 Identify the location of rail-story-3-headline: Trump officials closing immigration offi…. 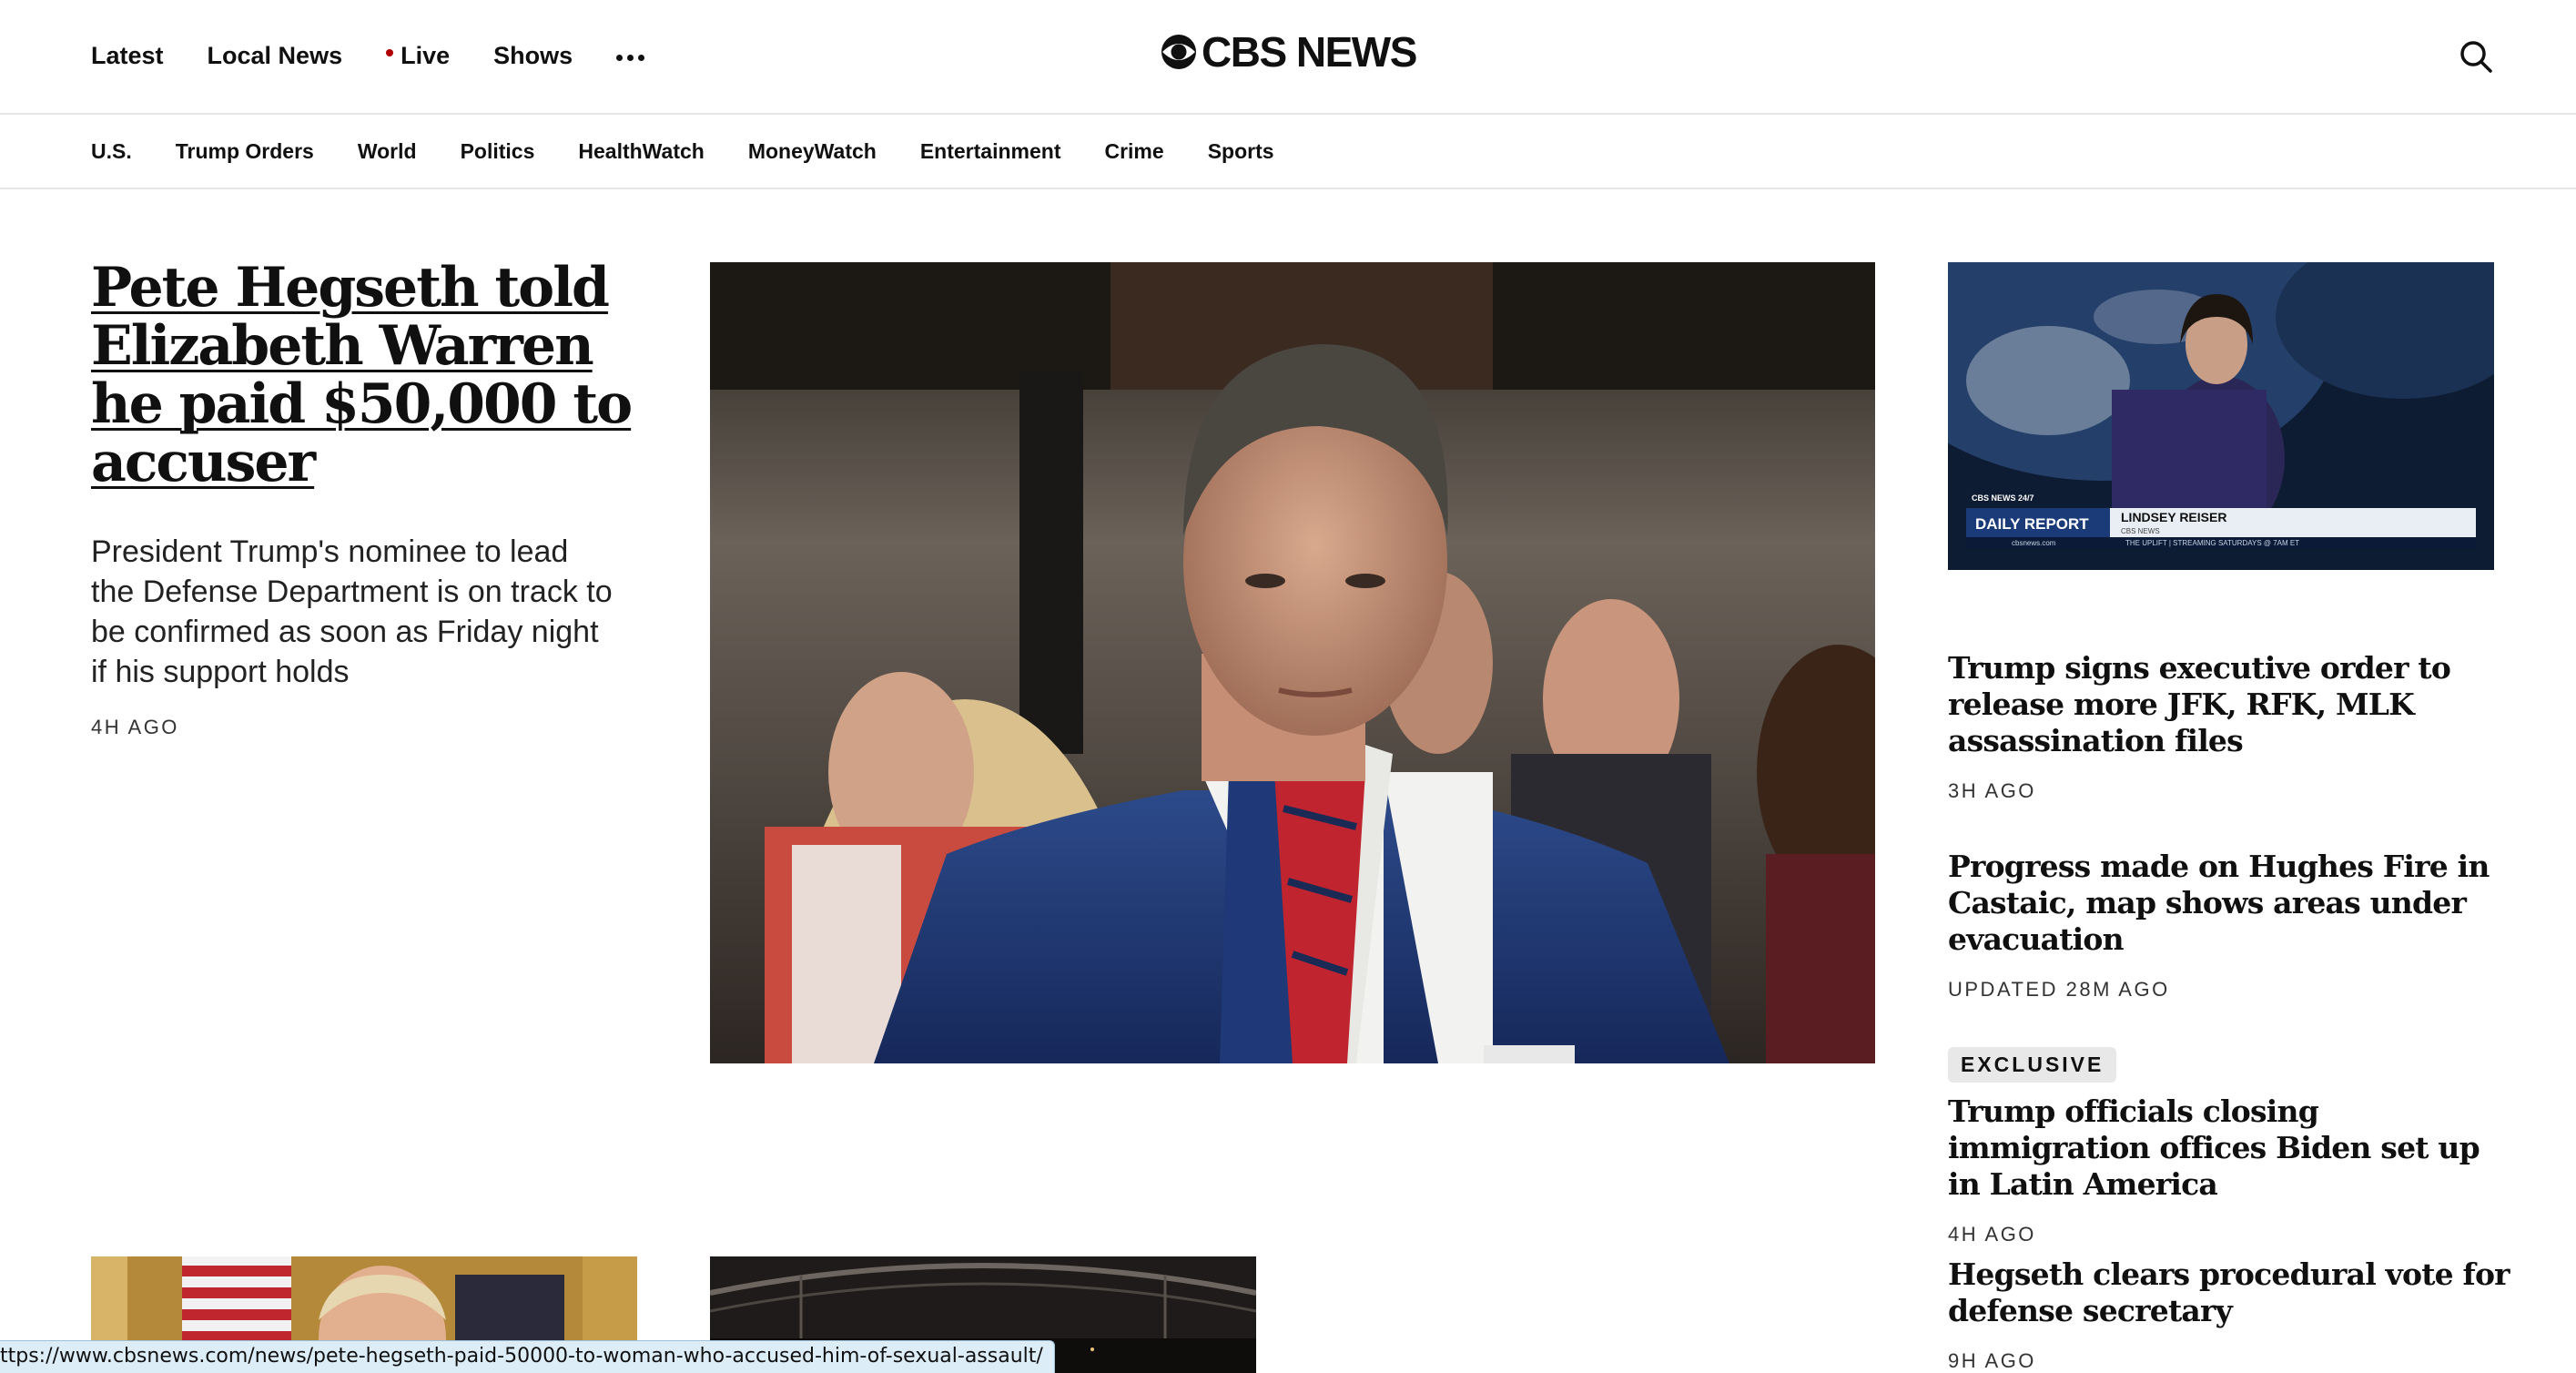
(2230, 1148).